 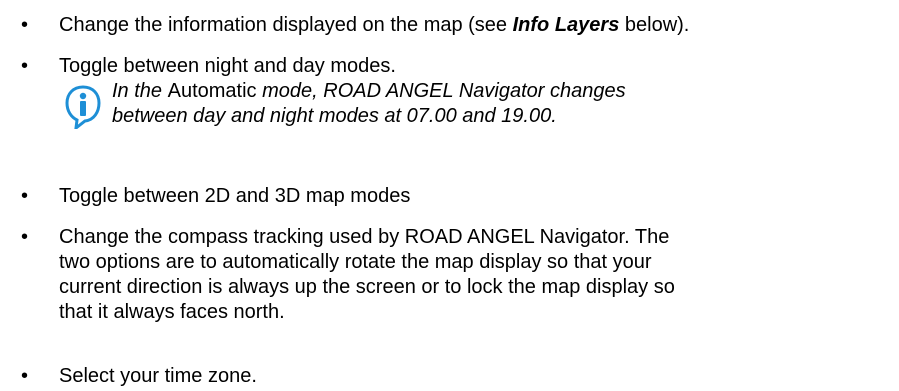 What do you see at coordinates (441, 91) in the screenshot?
I see `note-line-1-after: mode, ROAD ANGEL Navigator changes` at bounding box center [441, 91].